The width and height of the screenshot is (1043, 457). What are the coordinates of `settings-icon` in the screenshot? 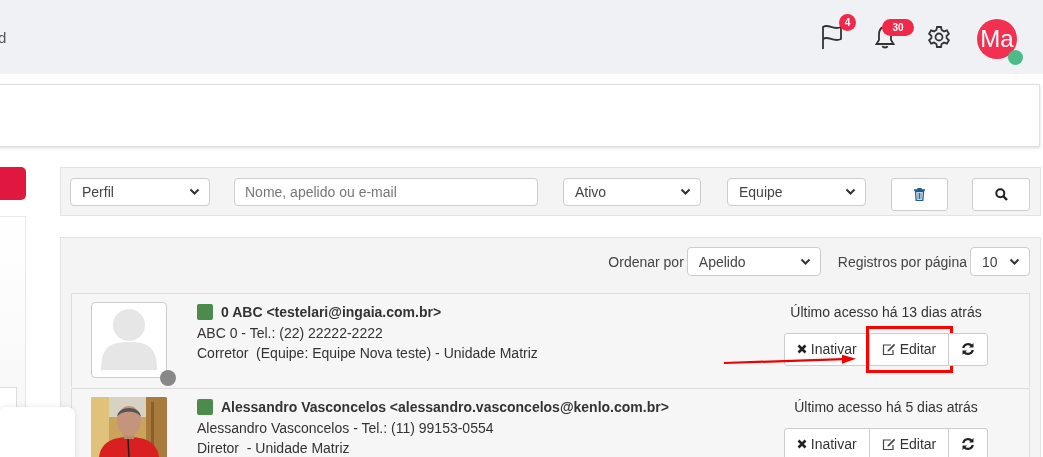 It's located at (939, 37).